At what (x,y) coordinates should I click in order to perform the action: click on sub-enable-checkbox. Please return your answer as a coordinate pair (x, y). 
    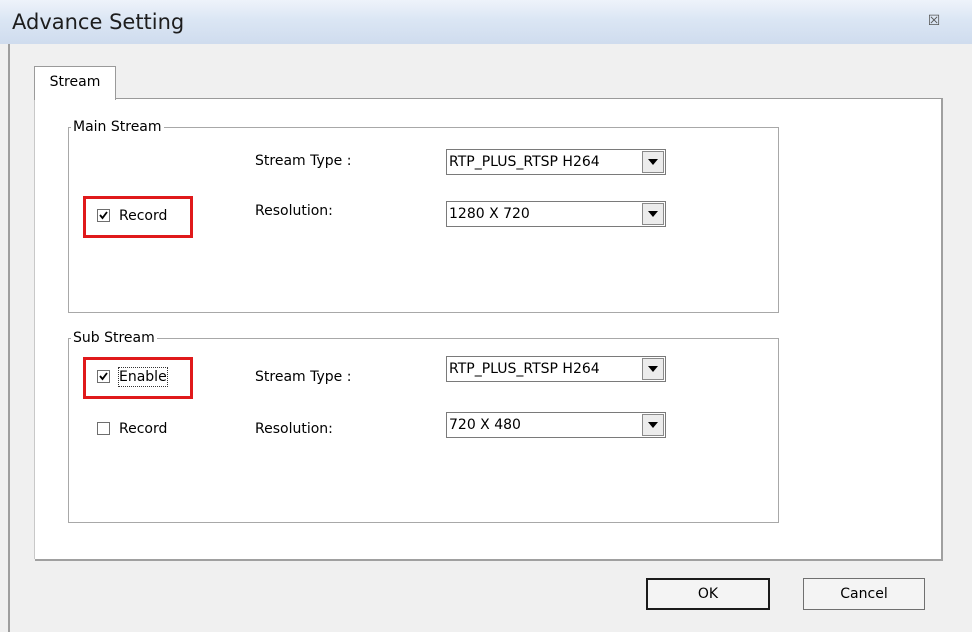
    Looking at the image, I should click on (103, 376).